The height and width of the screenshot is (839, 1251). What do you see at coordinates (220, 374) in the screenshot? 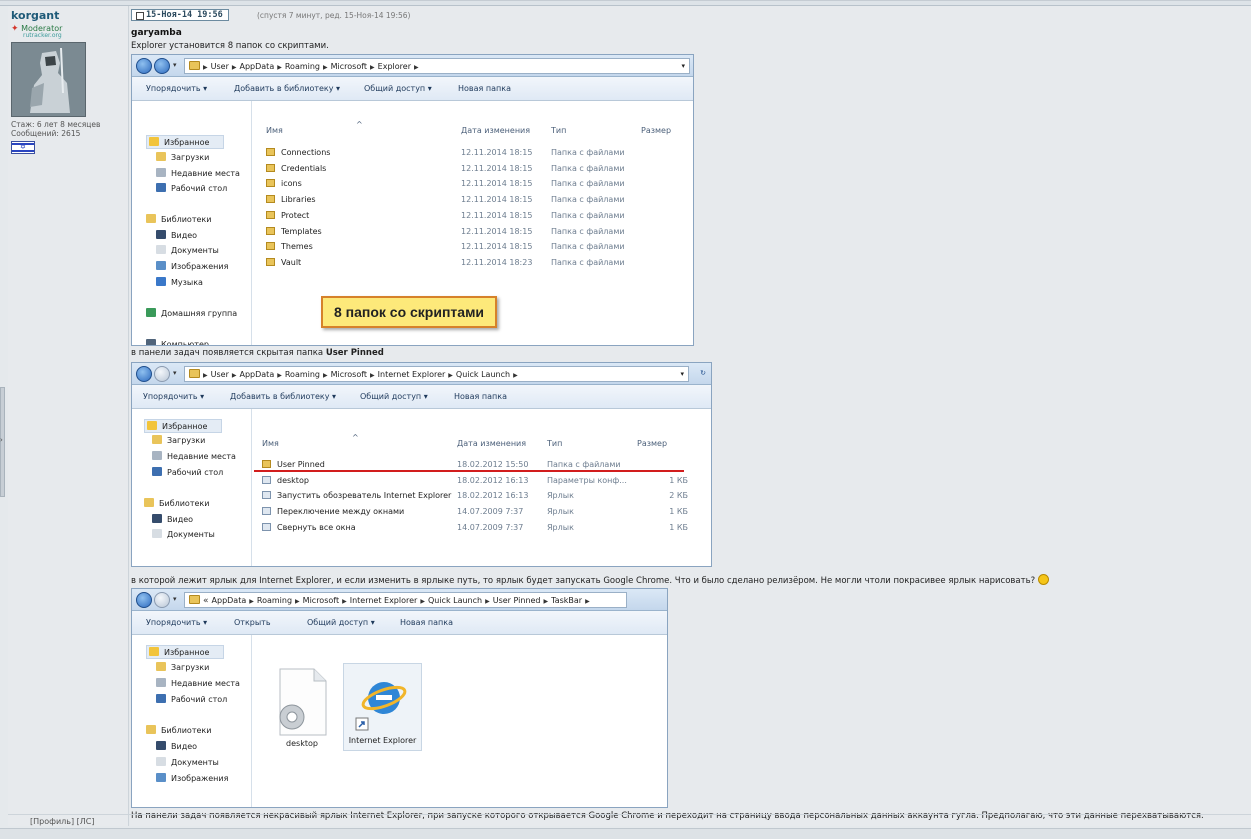
I see `breadcrumb-item: User` at bounding box center [220, 374].